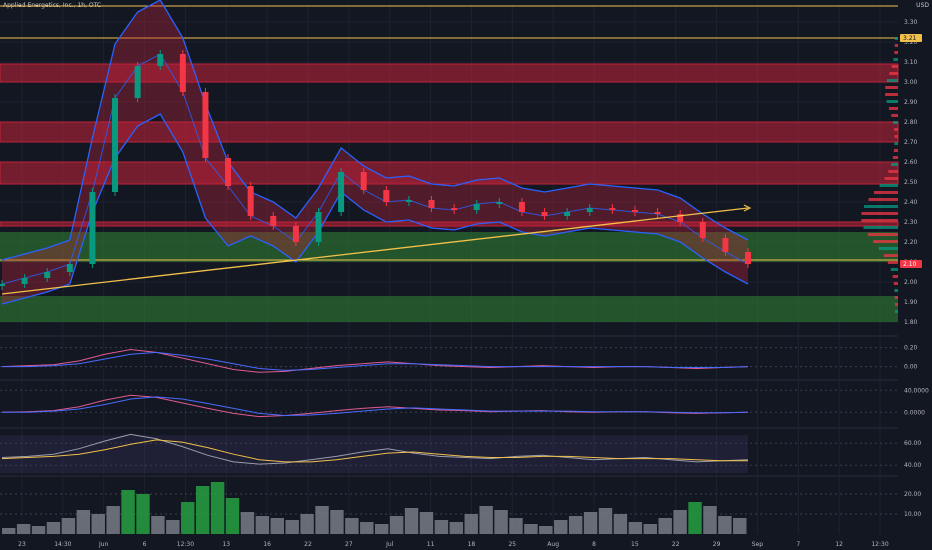  What do you see at coordinates (553, 544) in the screenshot?
I see `time-axis-tick-label: Aug` at bounding box center [553, 544].